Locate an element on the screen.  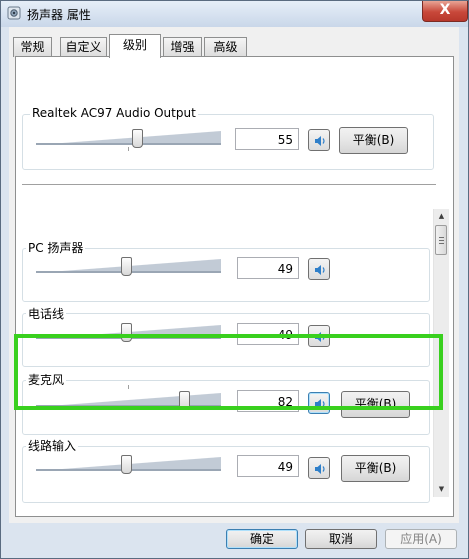
window-title: 扬声器 属性 is located at coordinates (59, 15).